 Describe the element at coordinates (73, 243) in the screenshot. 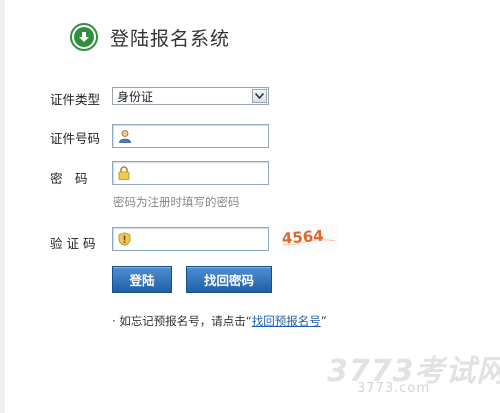

I see `captcha-label: 验 证 码` at that location.